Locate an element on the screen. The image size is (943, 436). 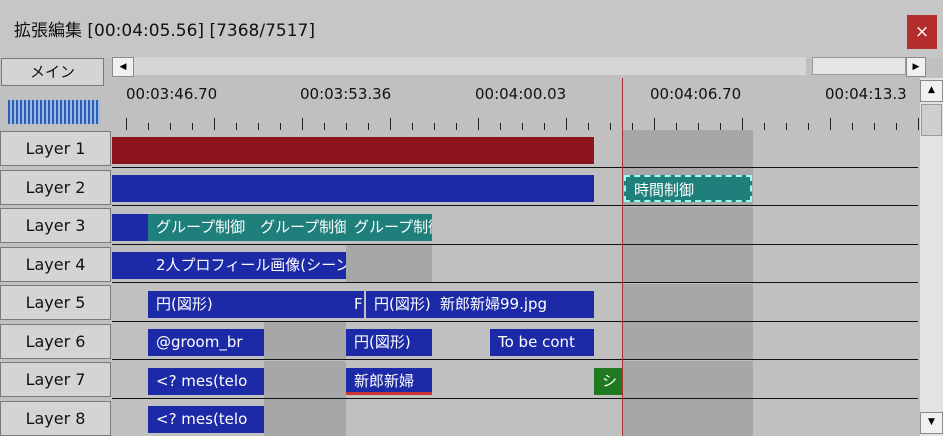
layer-button-4: Layer 4 is located at coordinates (55, 264).